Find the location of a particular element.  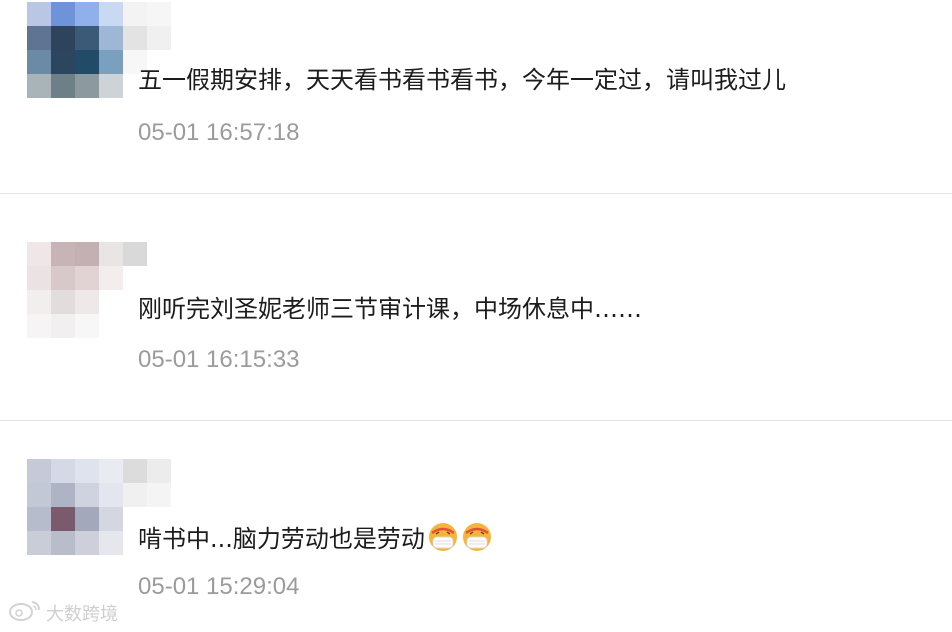

watermark-text: 大数跨境 is located at coordinates (82, 614).